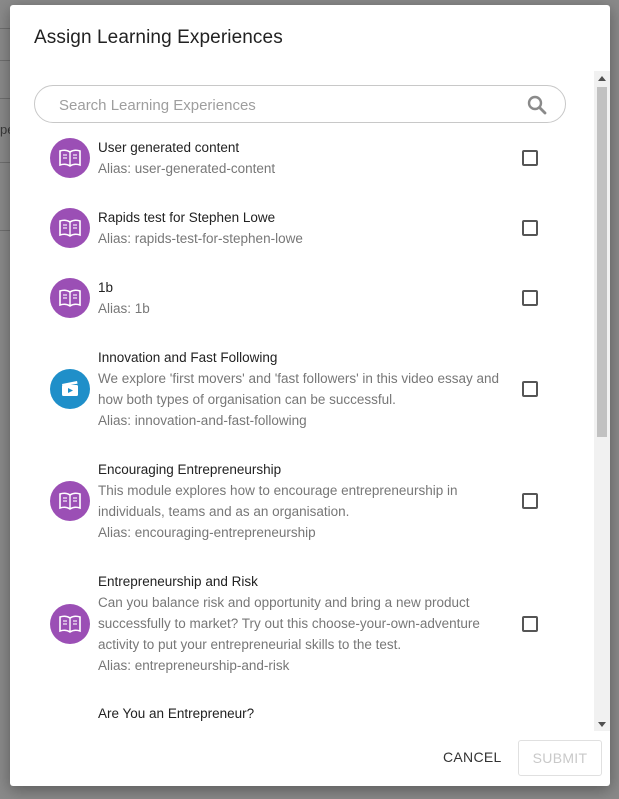 This screenshot has height=799, width=619. Describe the element at coordinates (289, 105) in the screenshot. I see `search-input` at that location.